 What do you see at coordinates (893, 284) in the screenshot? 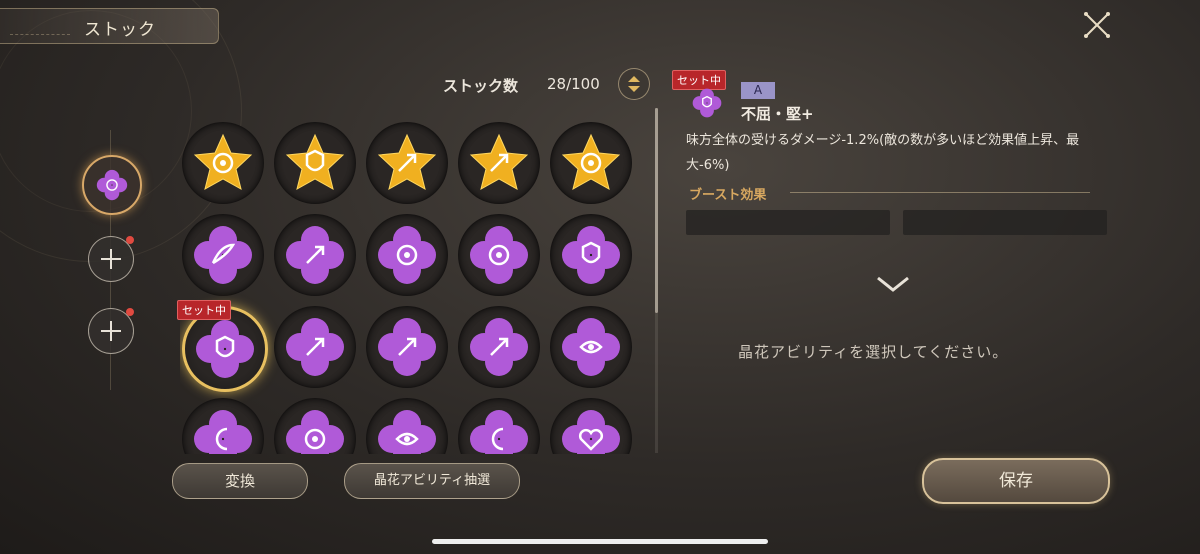
I see `chevron-down-icon` at bounding box center [893, 284].